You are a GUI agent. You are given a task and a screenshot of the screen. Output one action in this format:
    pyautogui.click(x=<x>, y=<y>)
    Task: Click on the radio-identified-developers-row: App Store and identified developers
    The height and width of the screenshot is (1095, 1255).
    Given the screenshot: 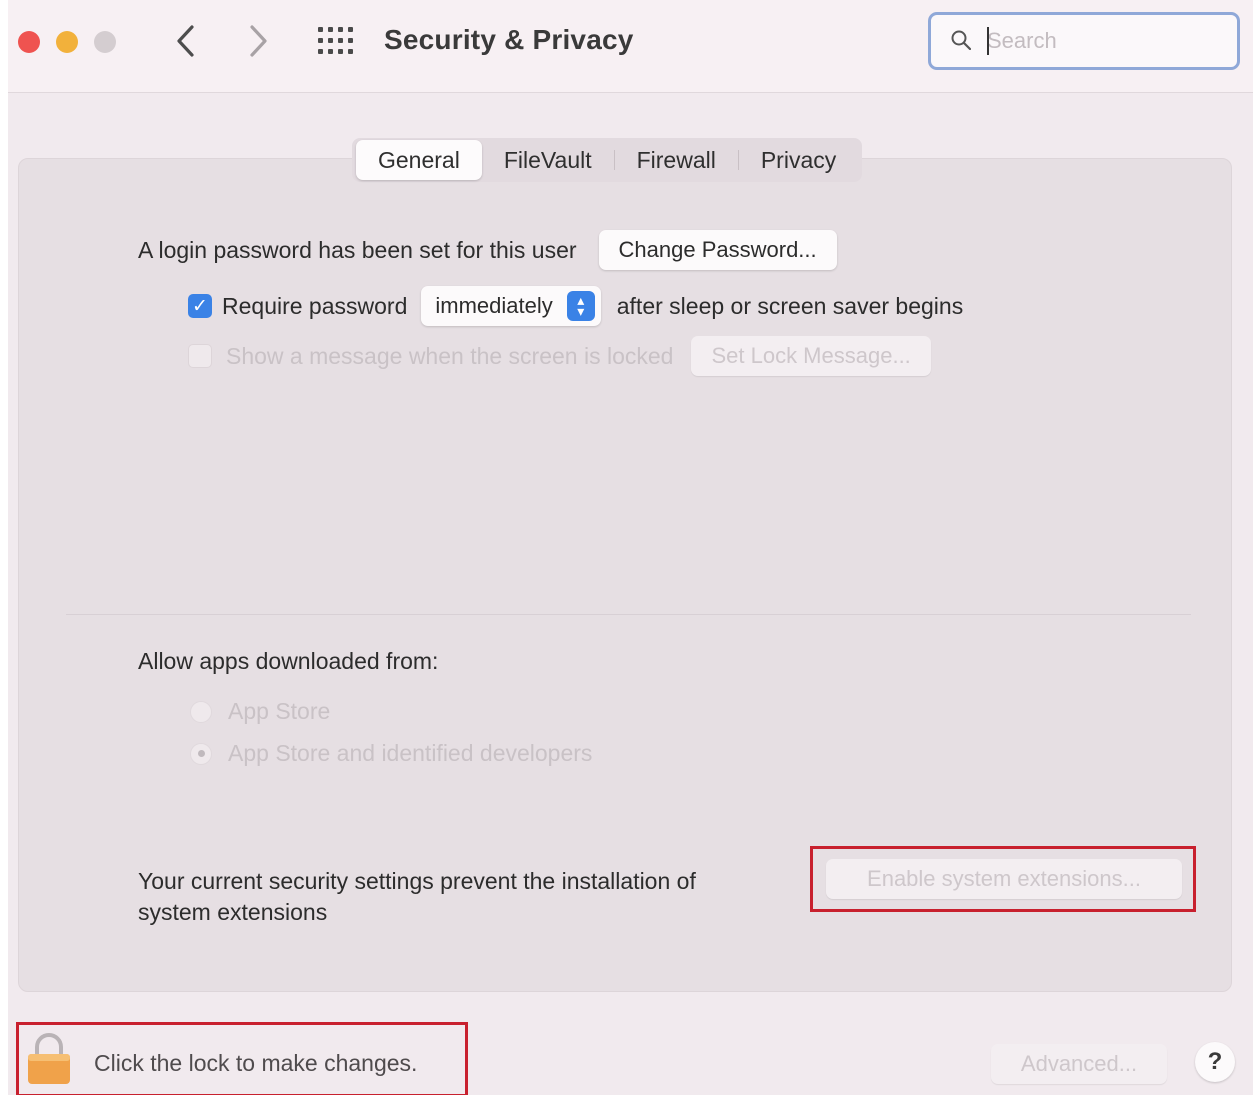 What is the action you would take?
    pyautogui.click(x=391, y=753)
    